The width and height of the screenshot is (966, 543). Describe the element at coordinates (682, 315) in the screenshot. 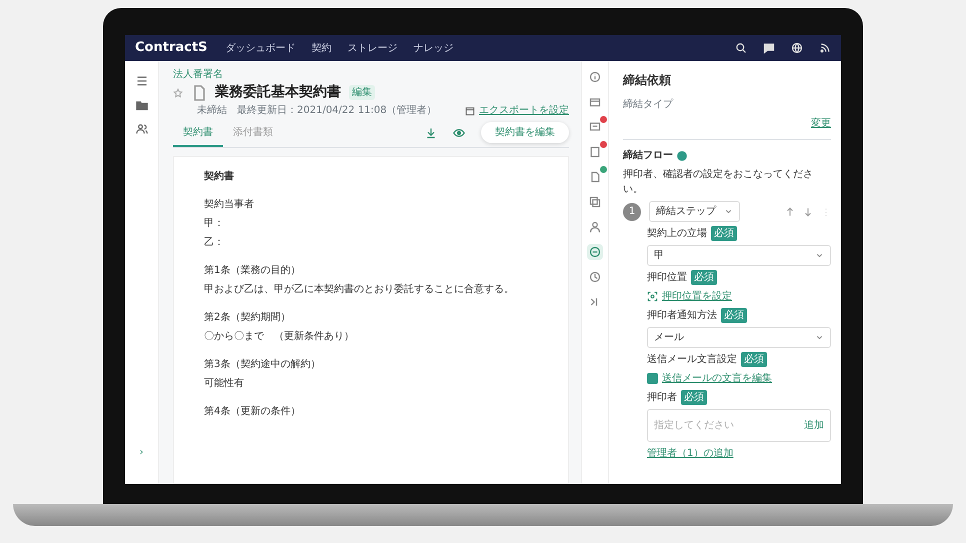

I see `field-label: 押印者通知方法` at that location.